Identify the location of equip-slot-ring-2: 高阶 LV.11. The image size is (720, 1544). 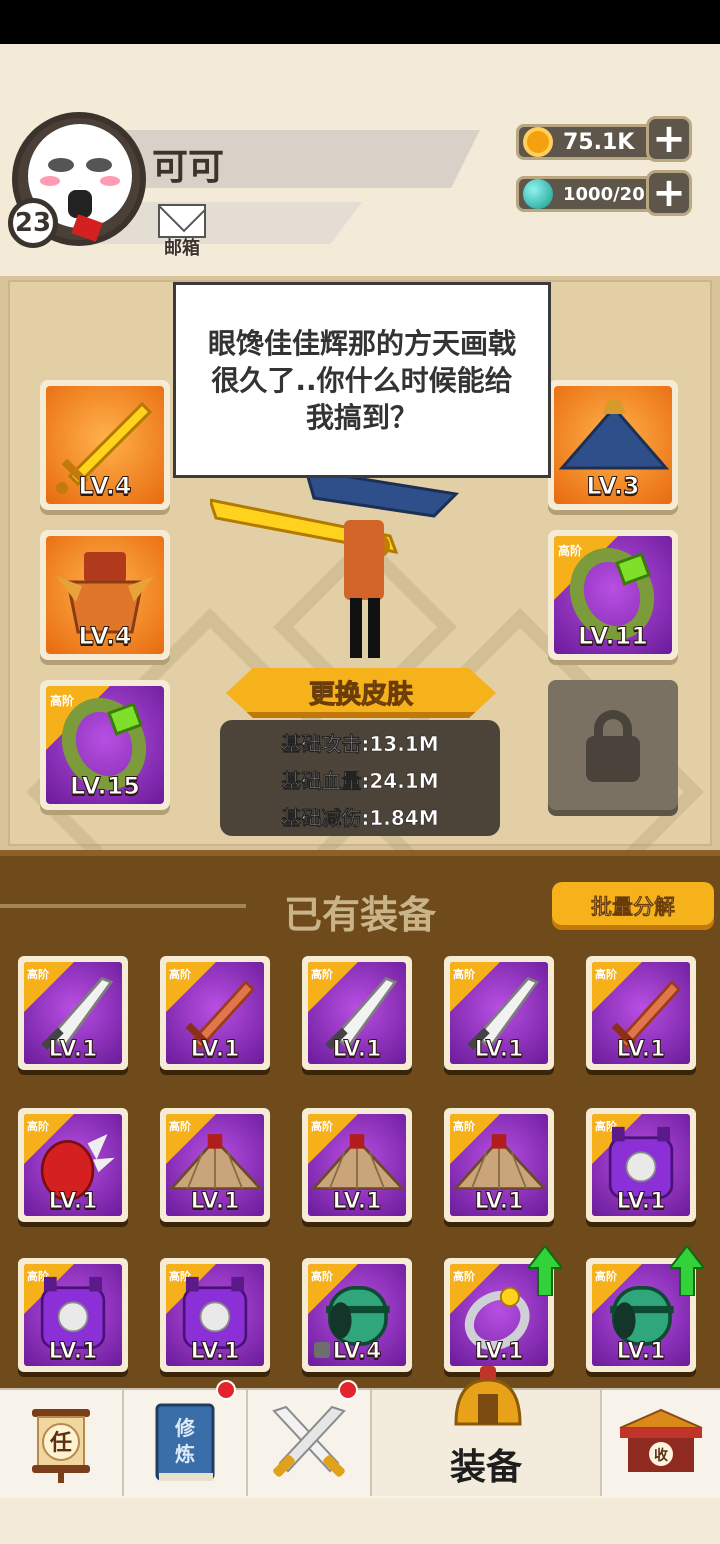
(613, 595).